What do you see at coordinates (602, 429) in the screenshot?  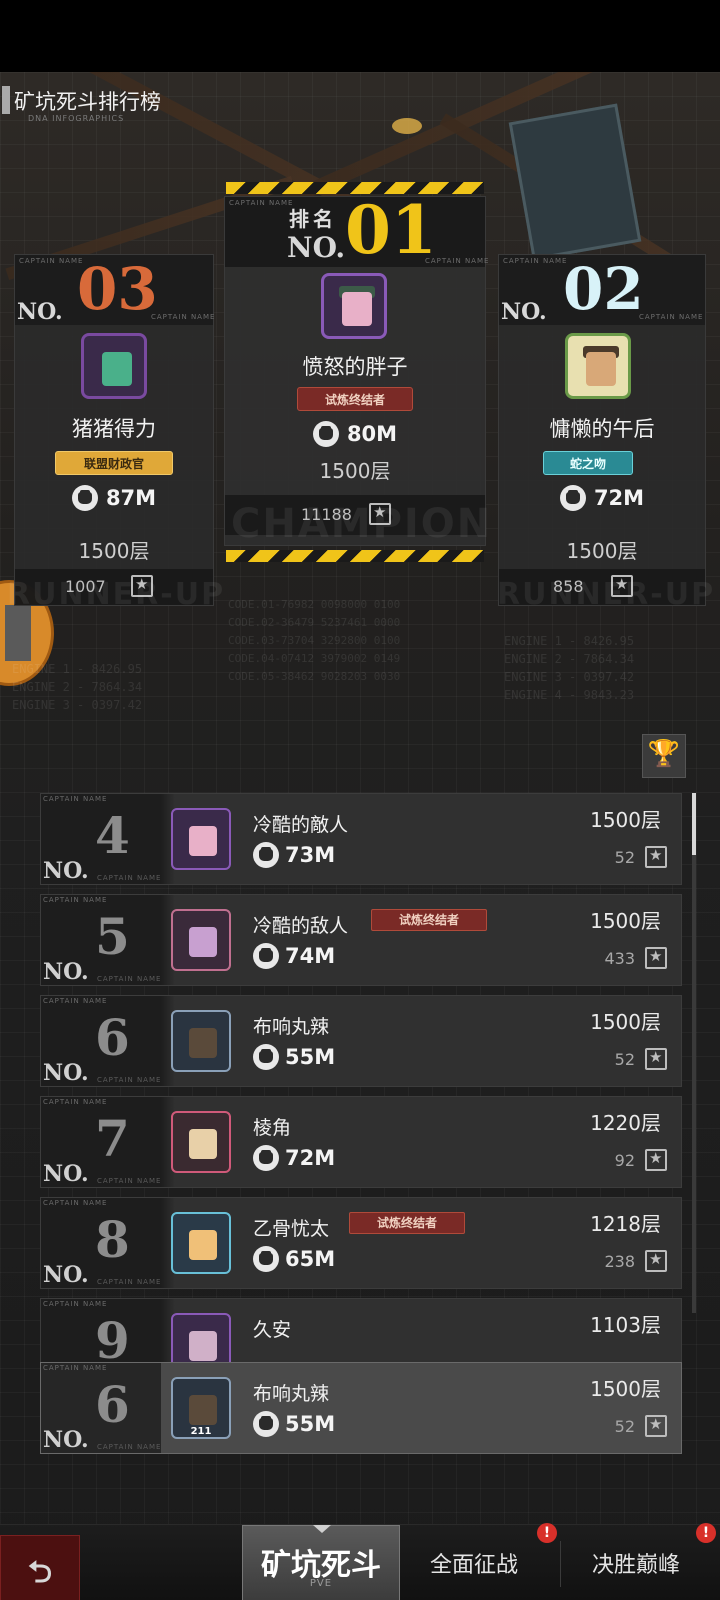 I see `player-name: 慵懒的午后` at bounding box center [602, 429].